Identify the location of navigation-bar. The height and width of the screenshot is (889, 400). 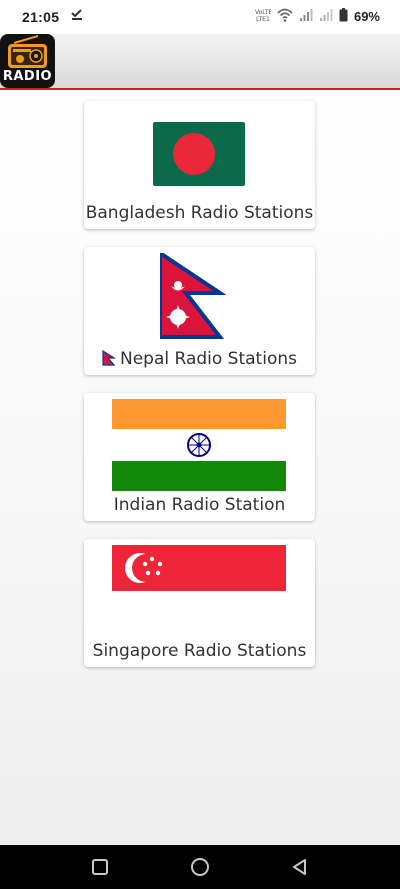
(200, 867).